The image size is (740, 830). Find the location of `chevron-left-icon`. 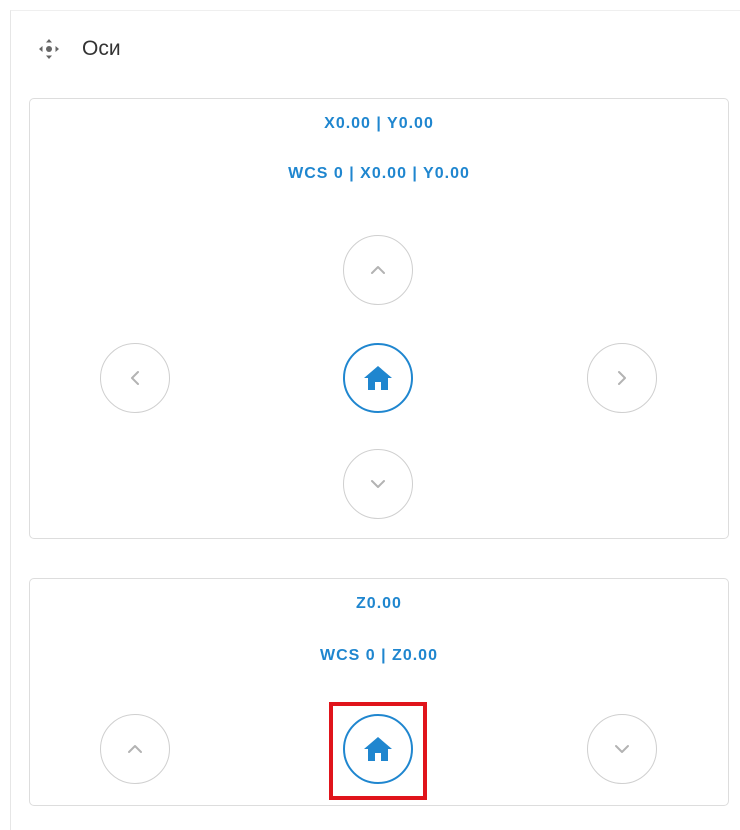

chevron-left-icon is located at coordinates (135, 378).